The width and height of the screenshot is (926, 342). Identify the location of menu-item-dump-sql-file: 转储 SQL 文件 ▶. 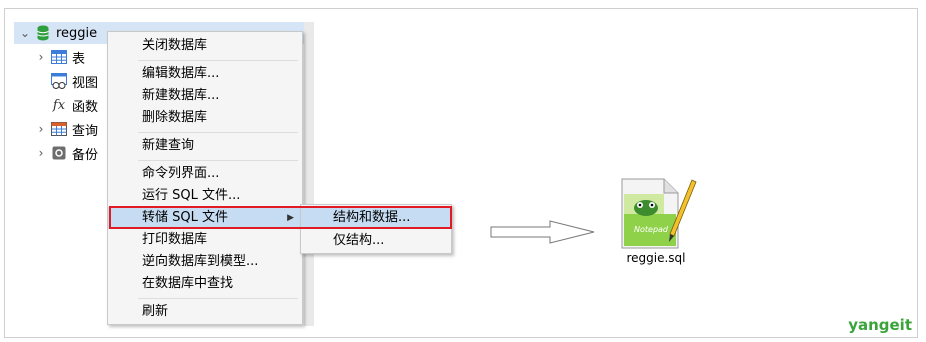
(205, 218).